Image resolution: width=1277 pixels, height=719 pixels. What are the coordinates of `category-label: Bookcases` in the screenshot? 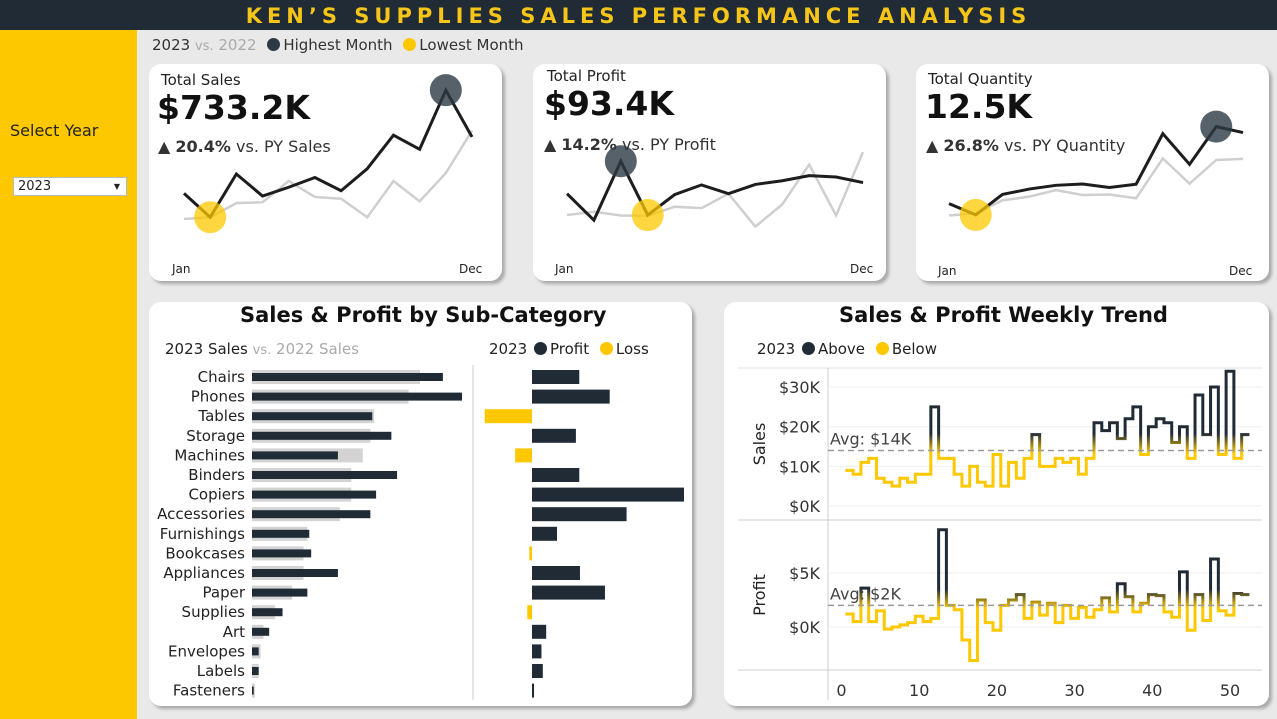 It's located at (205, 553).